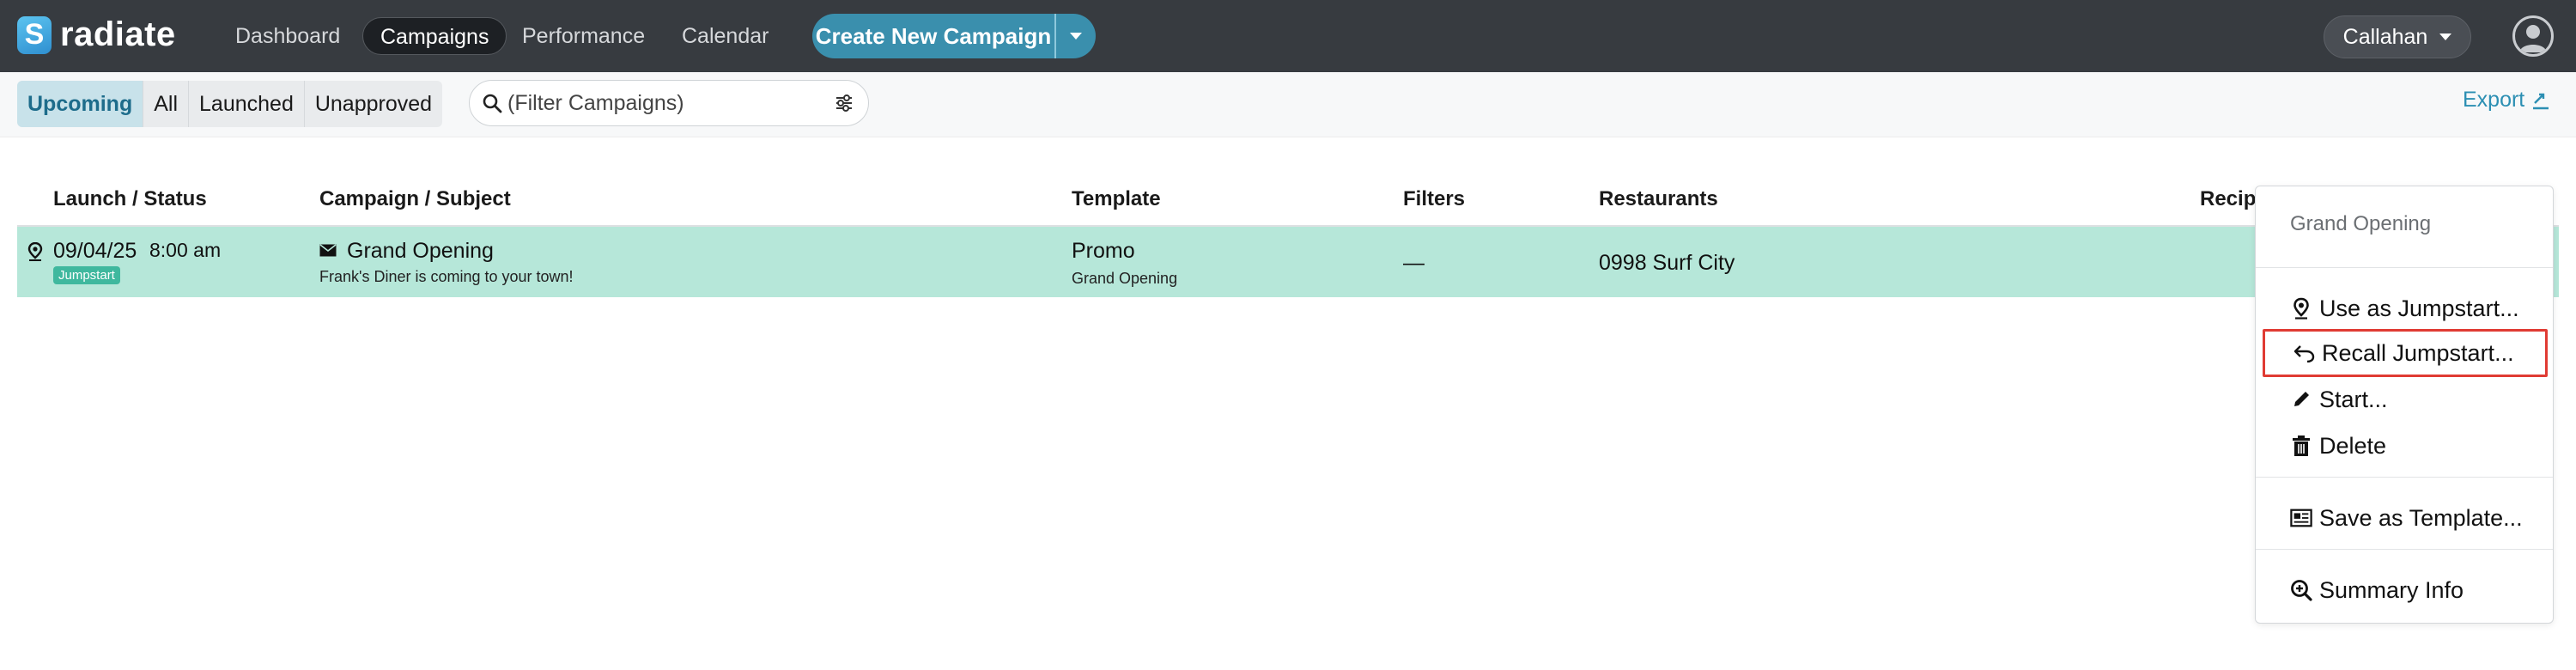 This screenshot has height=670, width=2576. I want to click on nav-performance: Performance, so click(583, 36).